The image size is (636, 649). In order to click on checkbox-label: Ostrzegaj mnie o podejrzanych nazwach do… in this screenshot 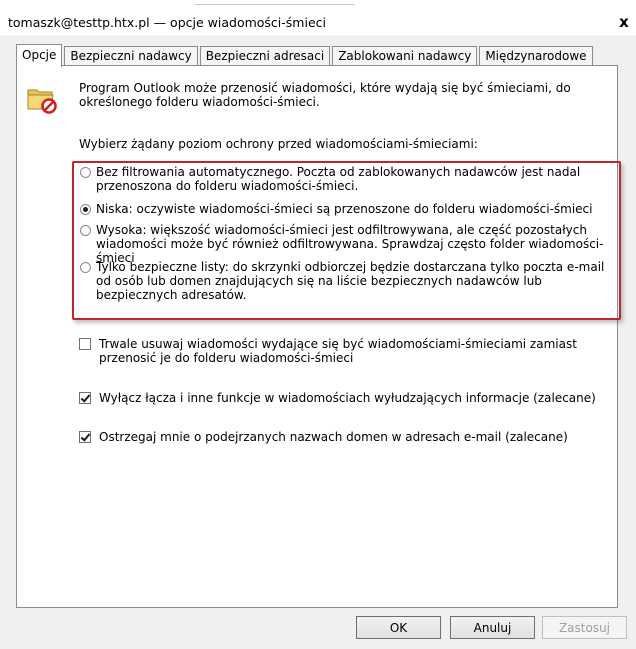, I will do `click(333, 437)`.